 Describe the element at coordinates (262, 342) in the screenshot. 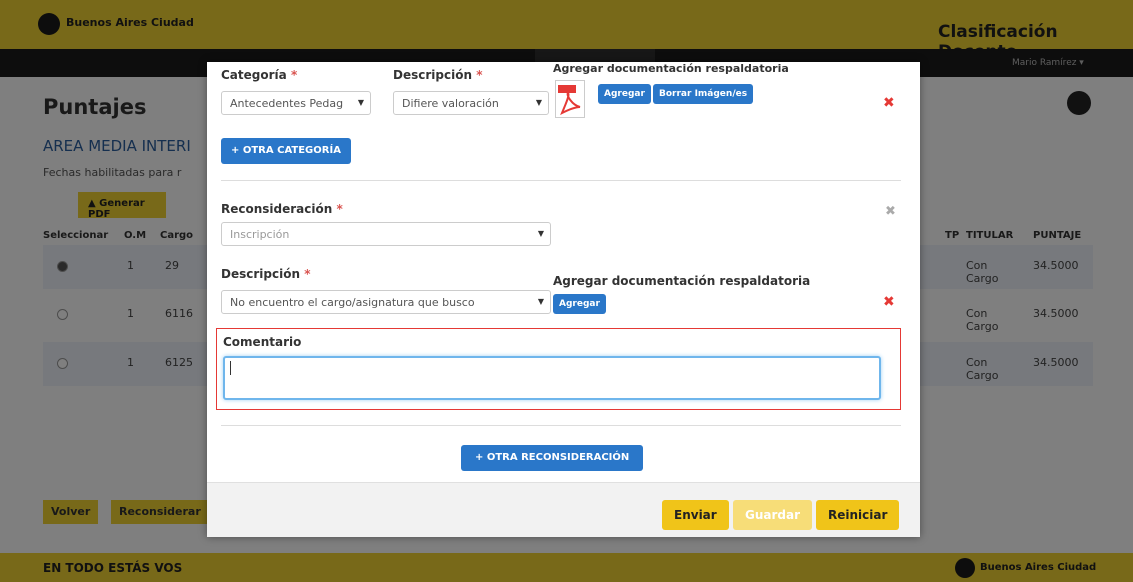

I see `comentario-label: Comentario` at that location.